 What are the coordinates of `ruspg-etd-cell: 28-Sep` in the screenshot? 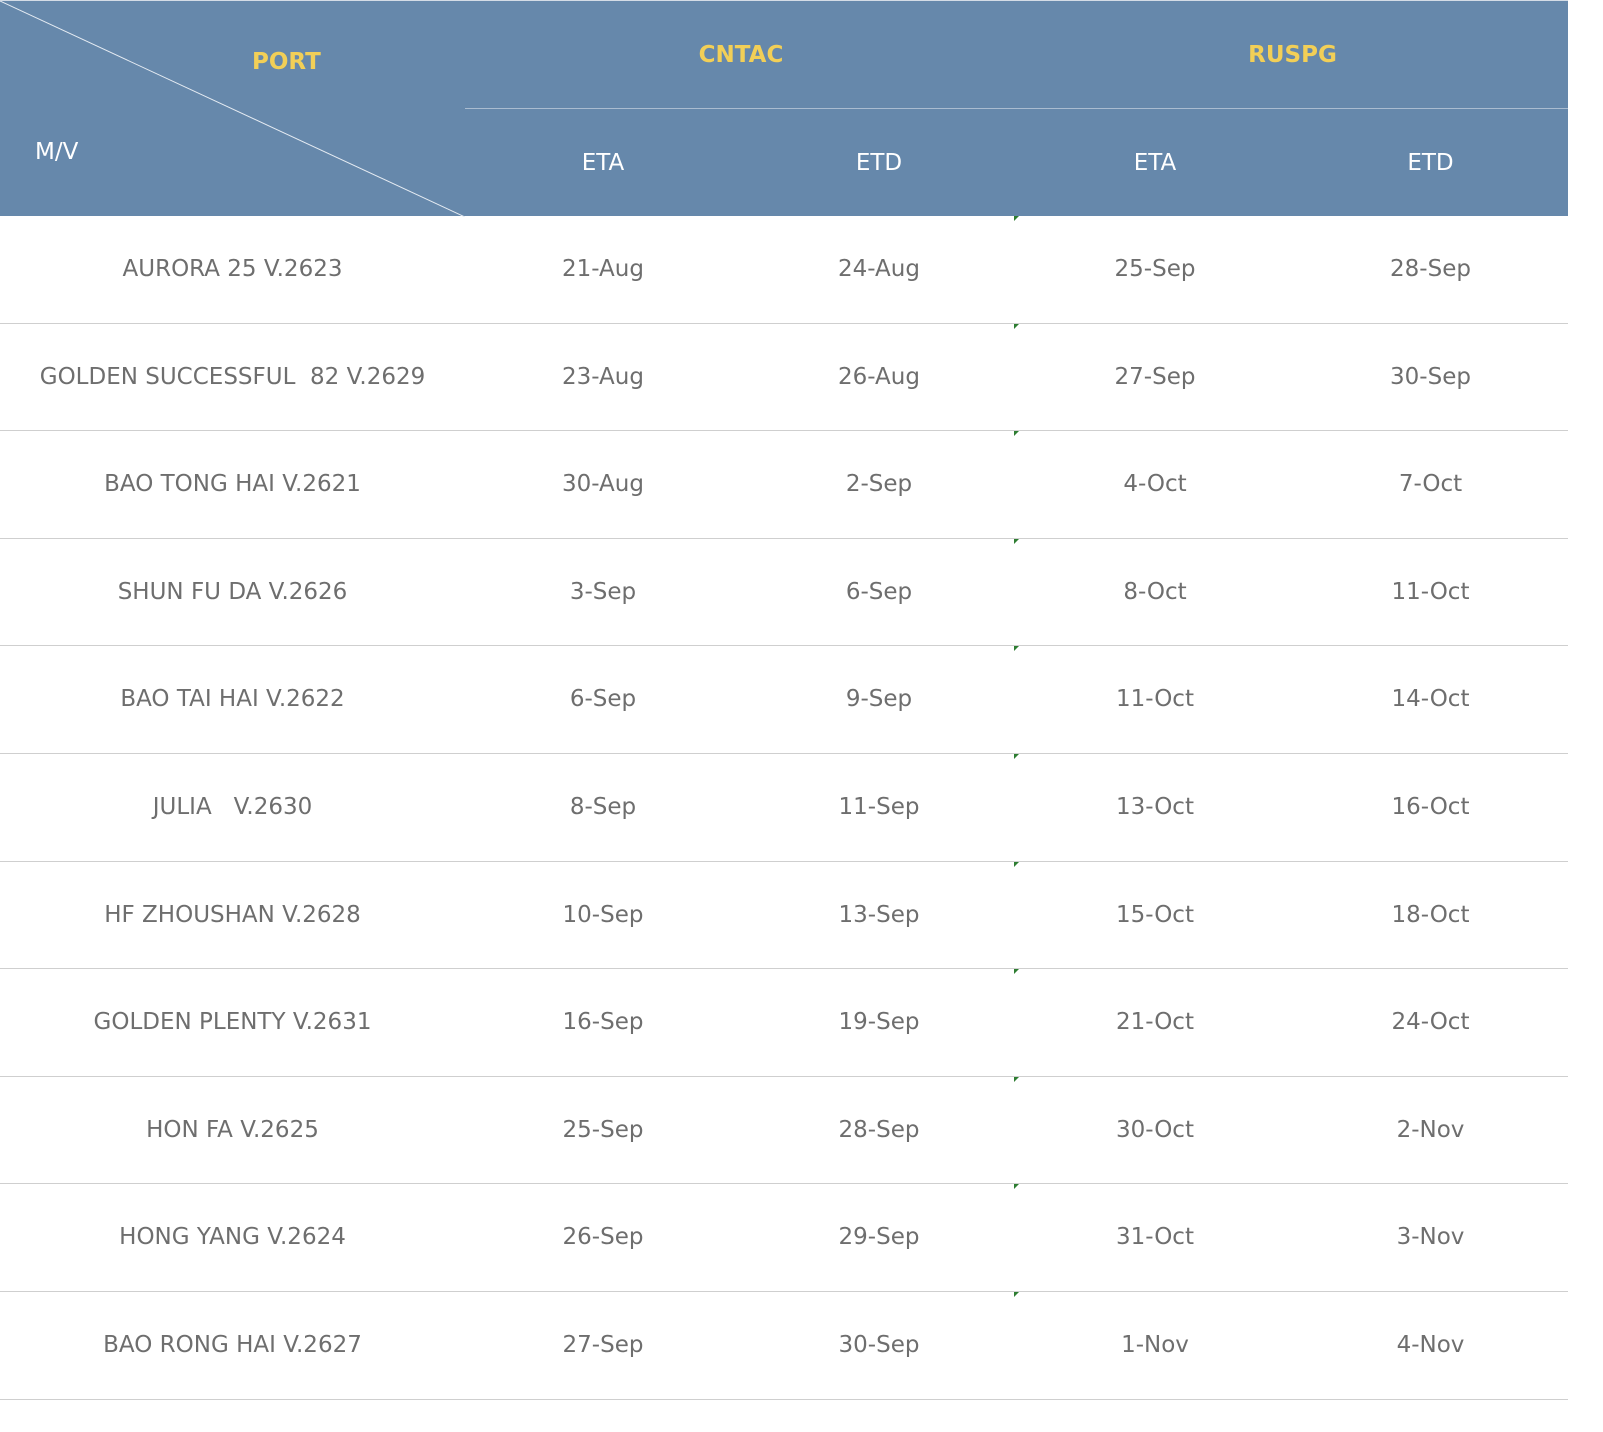 It's located at (1430, 269).